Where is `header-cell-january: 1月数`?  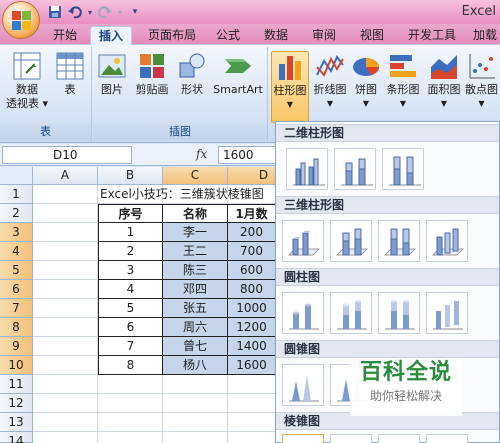 header-cell-january: 1月数 is located at coordinates (251, 213).